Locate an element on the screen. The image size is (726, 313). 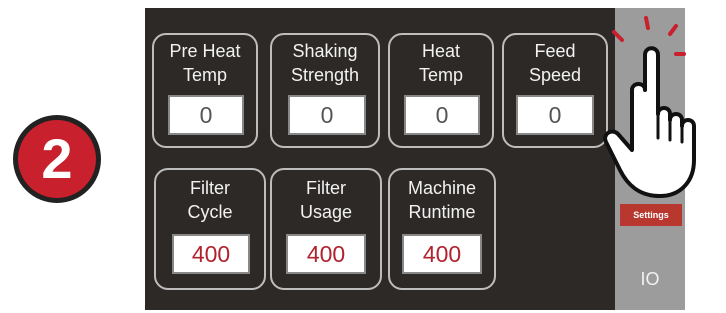
step-number-badge: 2 is located at coordinates (57, 159).